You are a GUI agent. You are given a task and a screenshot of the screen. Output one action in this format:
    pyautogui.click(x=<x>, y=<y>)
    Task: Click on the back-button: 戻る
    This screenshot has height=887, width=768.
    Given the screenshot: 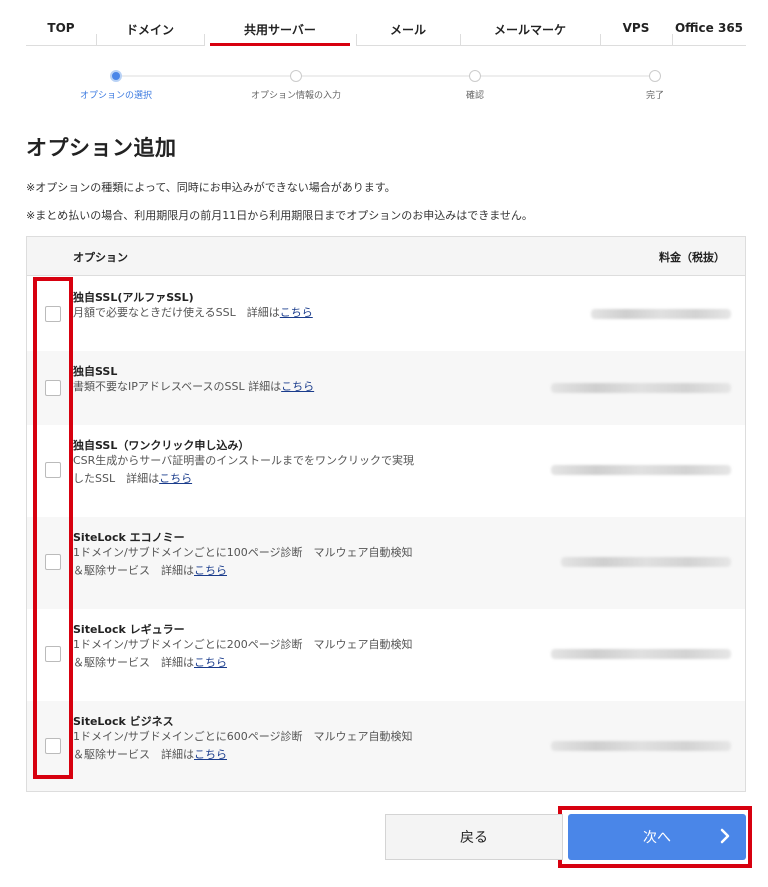 What is the action you would take?
    pyautogui.click(x=474, y=837)
    